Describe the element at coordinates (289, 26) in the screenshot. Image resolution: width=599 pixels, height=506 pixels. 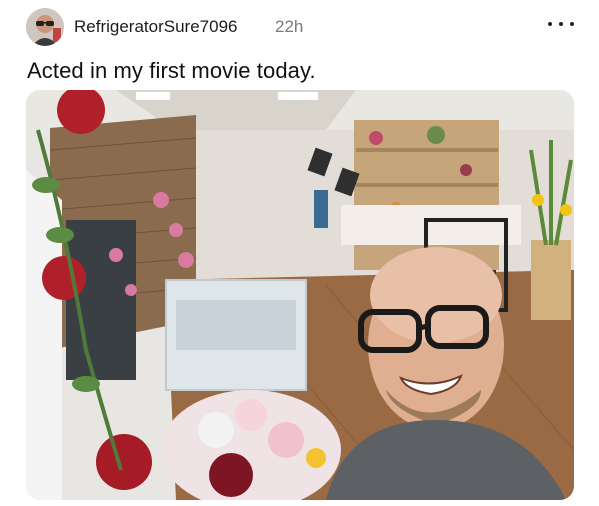
I see `post-timestamp: 22h` at that location.